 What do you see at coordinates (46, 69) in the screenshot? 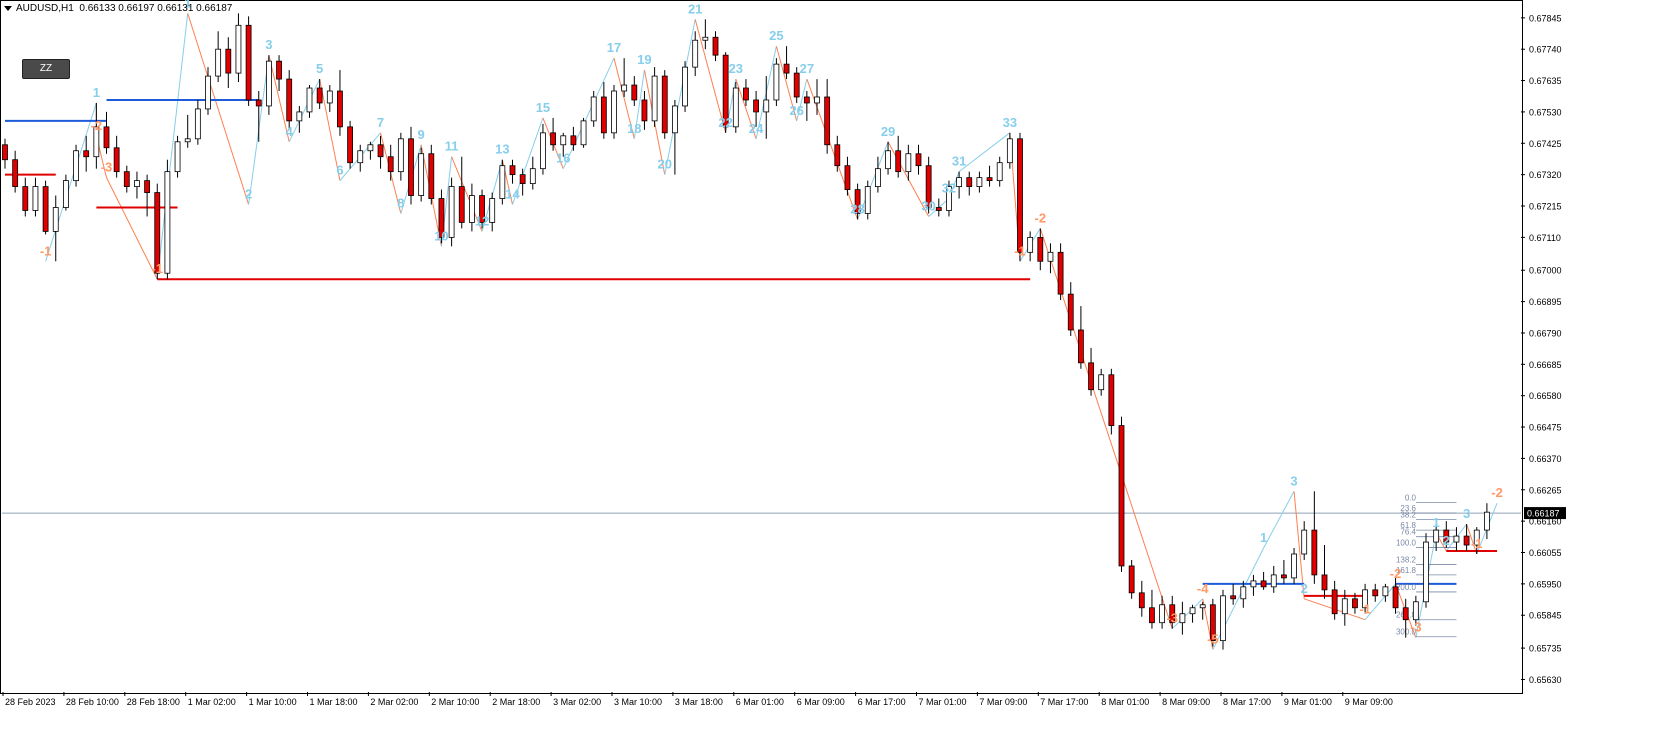
I see `zz-button: ZZ` at bounding box center [46, 69].